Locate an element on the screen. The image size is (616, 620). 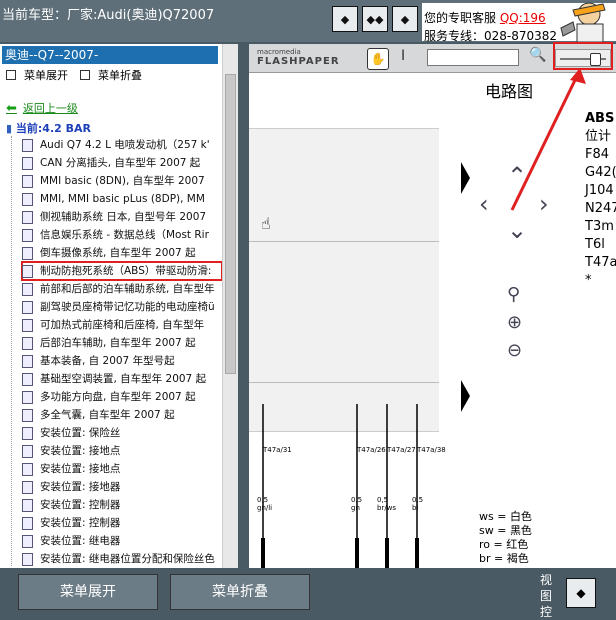
tree-item: 信息娱乐系统 - 数据总线（Most Rir is located at coordinates (122, 235).